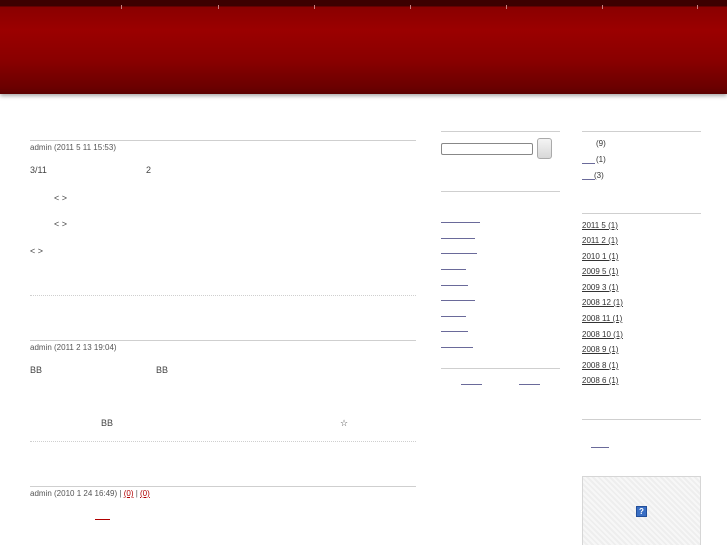 This screenshot has height=545, width=727. I want to click on archive-link: 2009 5 (1), so click(600, 271).